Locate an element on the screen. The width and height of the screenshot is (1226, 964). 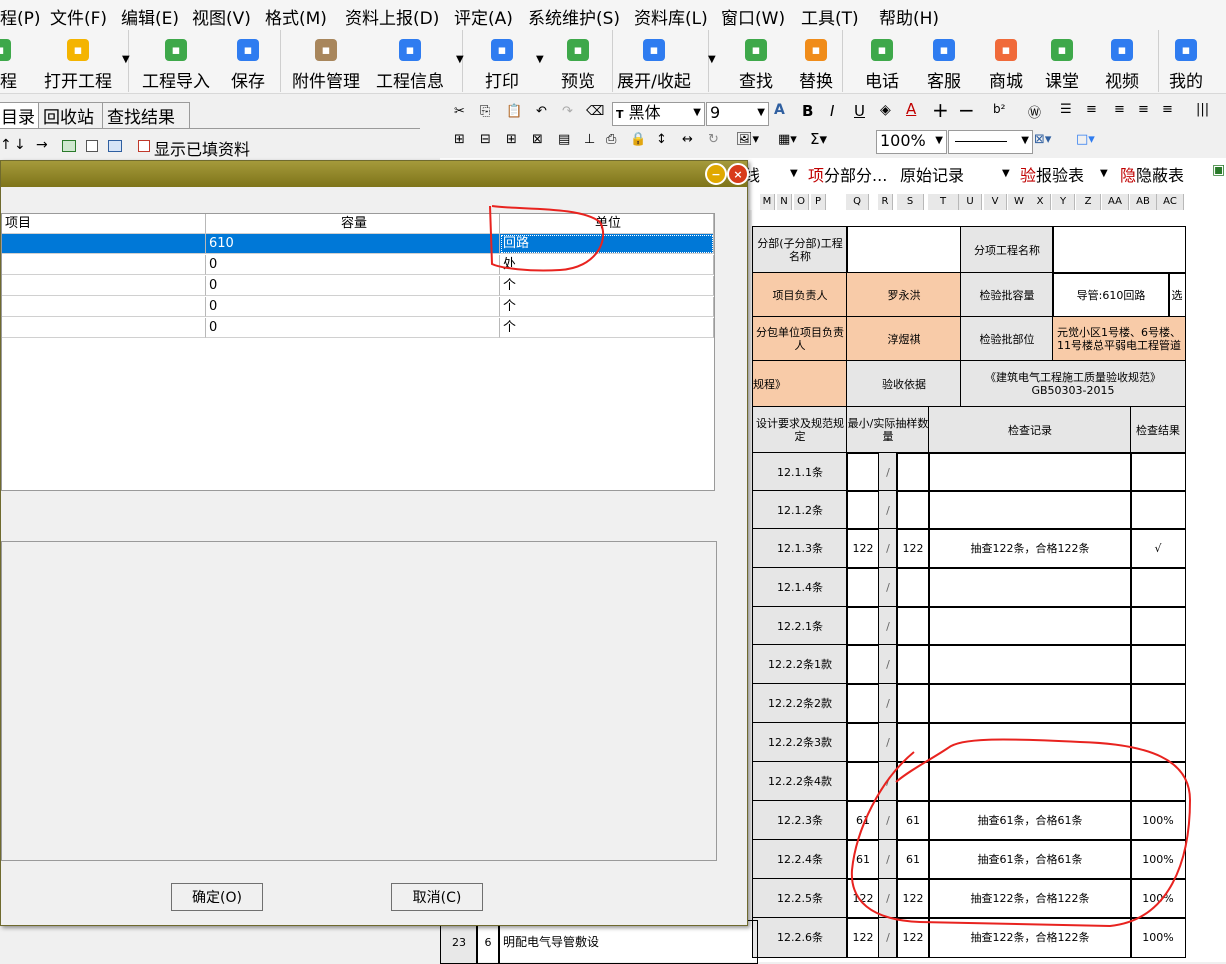
annotation-circle-rows is located at coordinates (1021, 833).